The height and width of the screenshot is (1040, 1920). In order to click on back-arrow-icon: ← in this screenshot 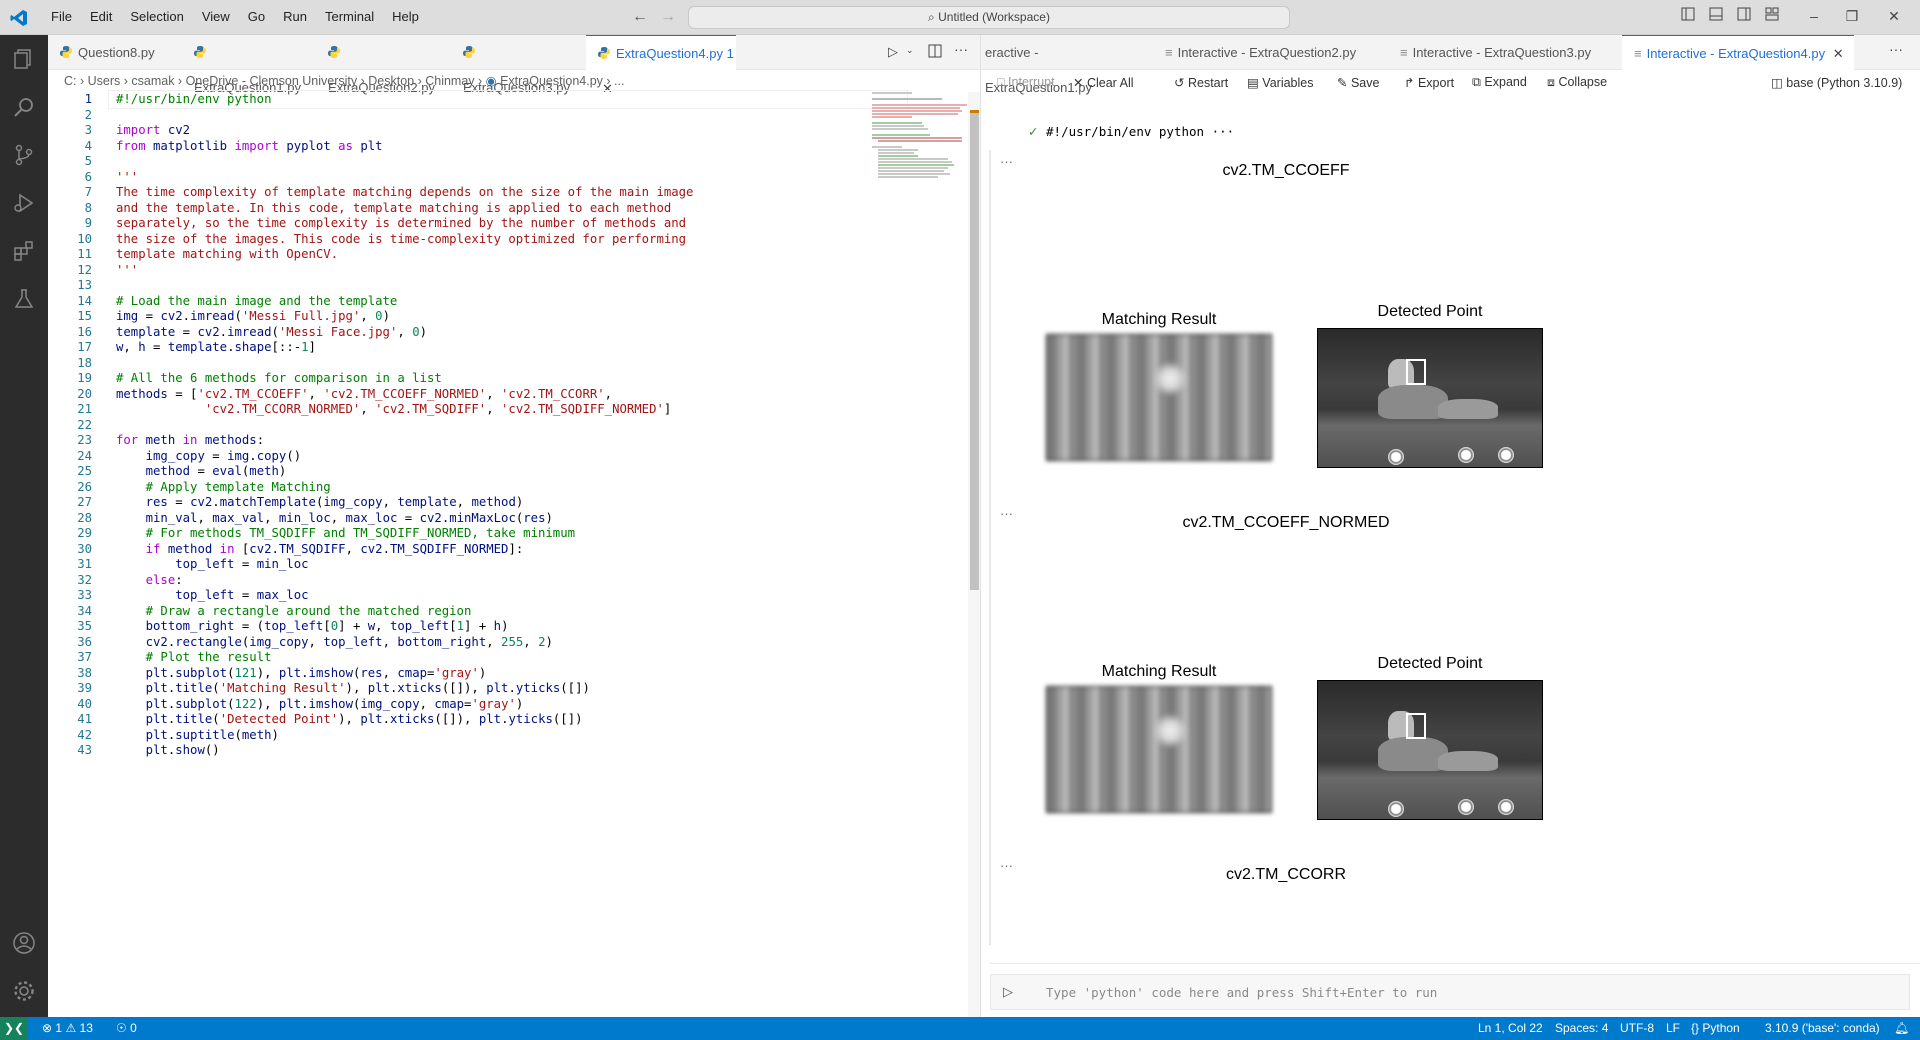, I will do `click(640, 17)`.